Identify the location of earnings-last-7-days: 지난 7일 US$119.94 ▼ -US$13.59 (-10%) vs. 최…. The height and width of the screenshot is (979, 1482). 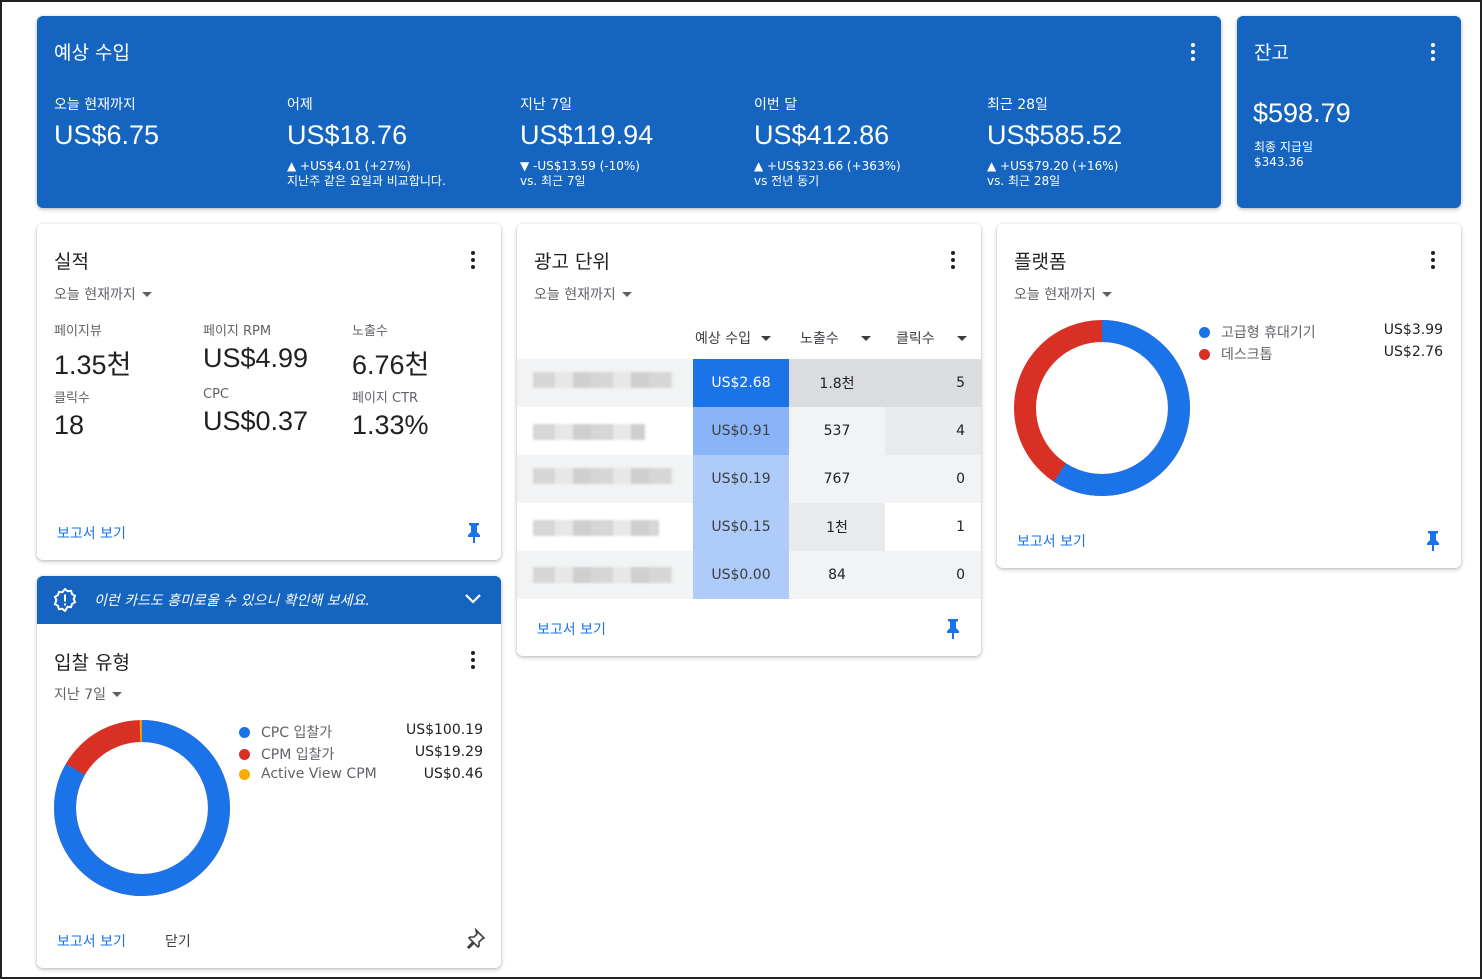
(635, 141).